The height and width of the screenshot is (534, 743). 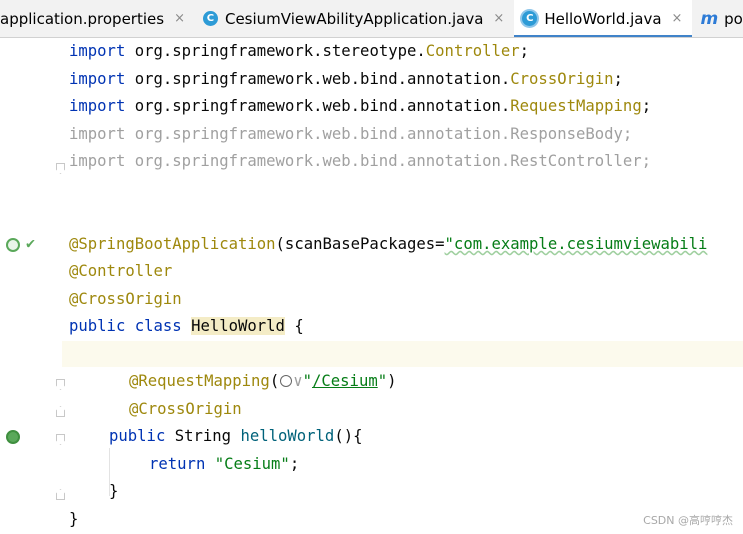 I want to click on code-line-requestmapping: @RequestMapping(∨"/Cesium"), so click(x=263, y=381).